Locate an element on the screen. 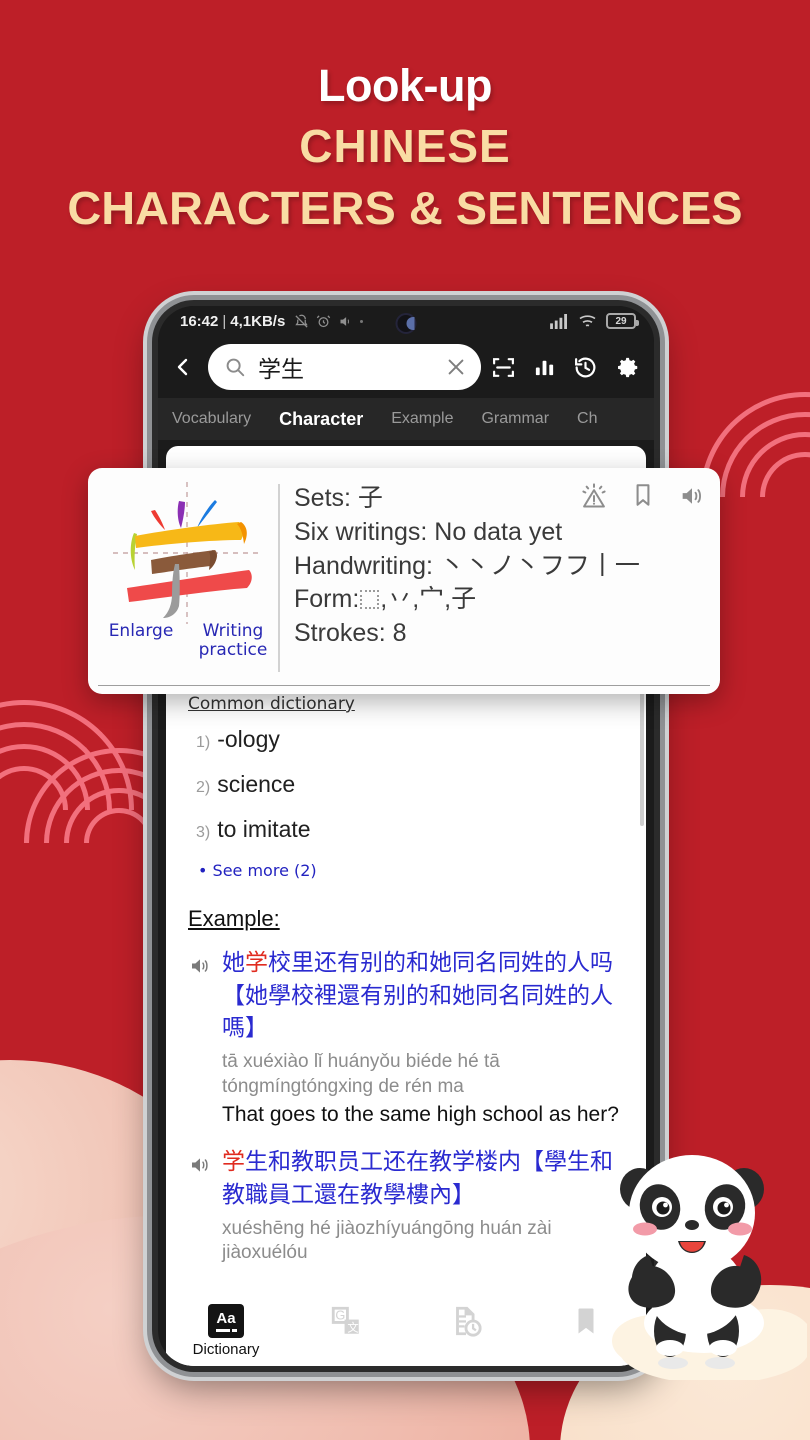  back-arrow-icon is located at coordinates (182, 367).